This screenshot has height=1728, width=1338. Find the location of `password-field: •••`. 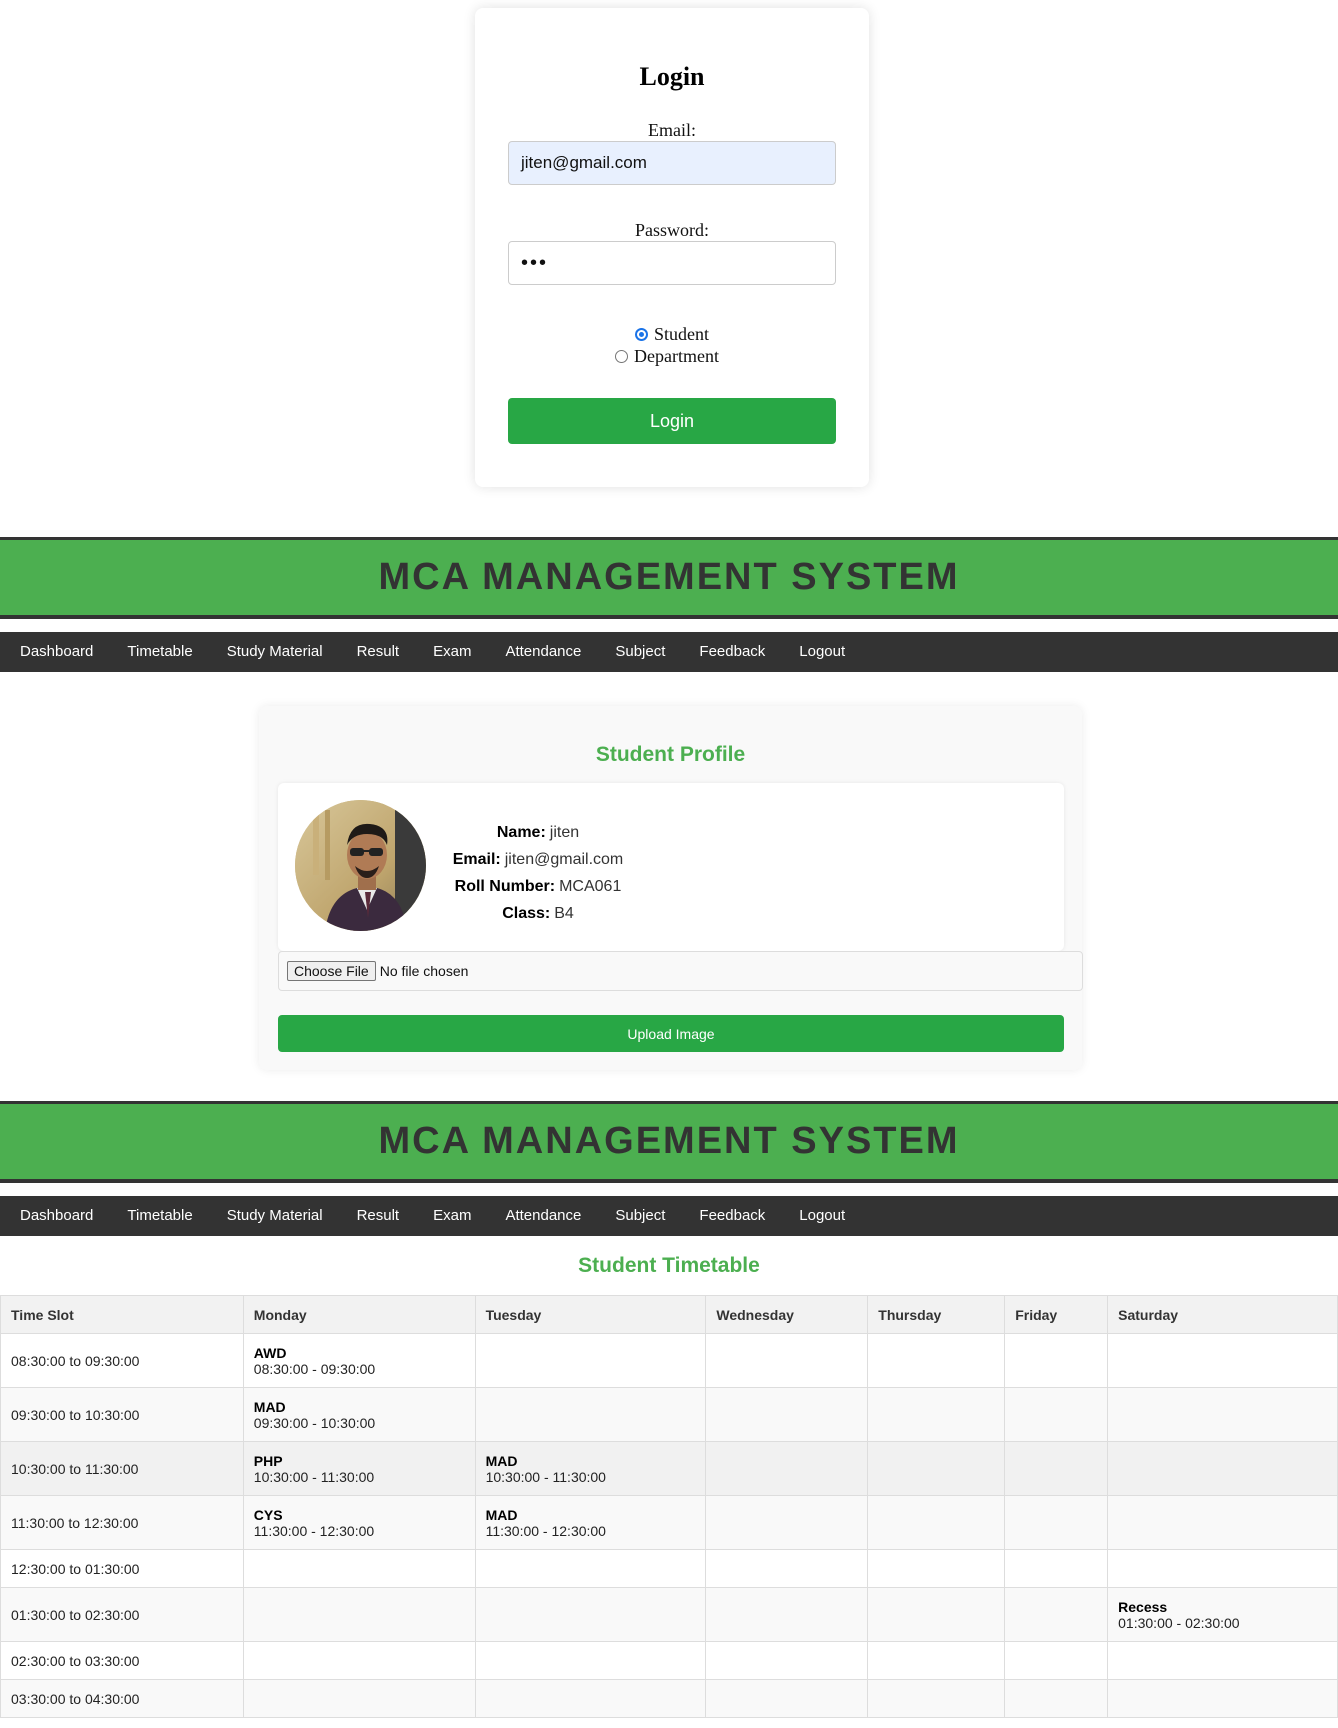

password-field: ••• is located at coordinates (672, 263).